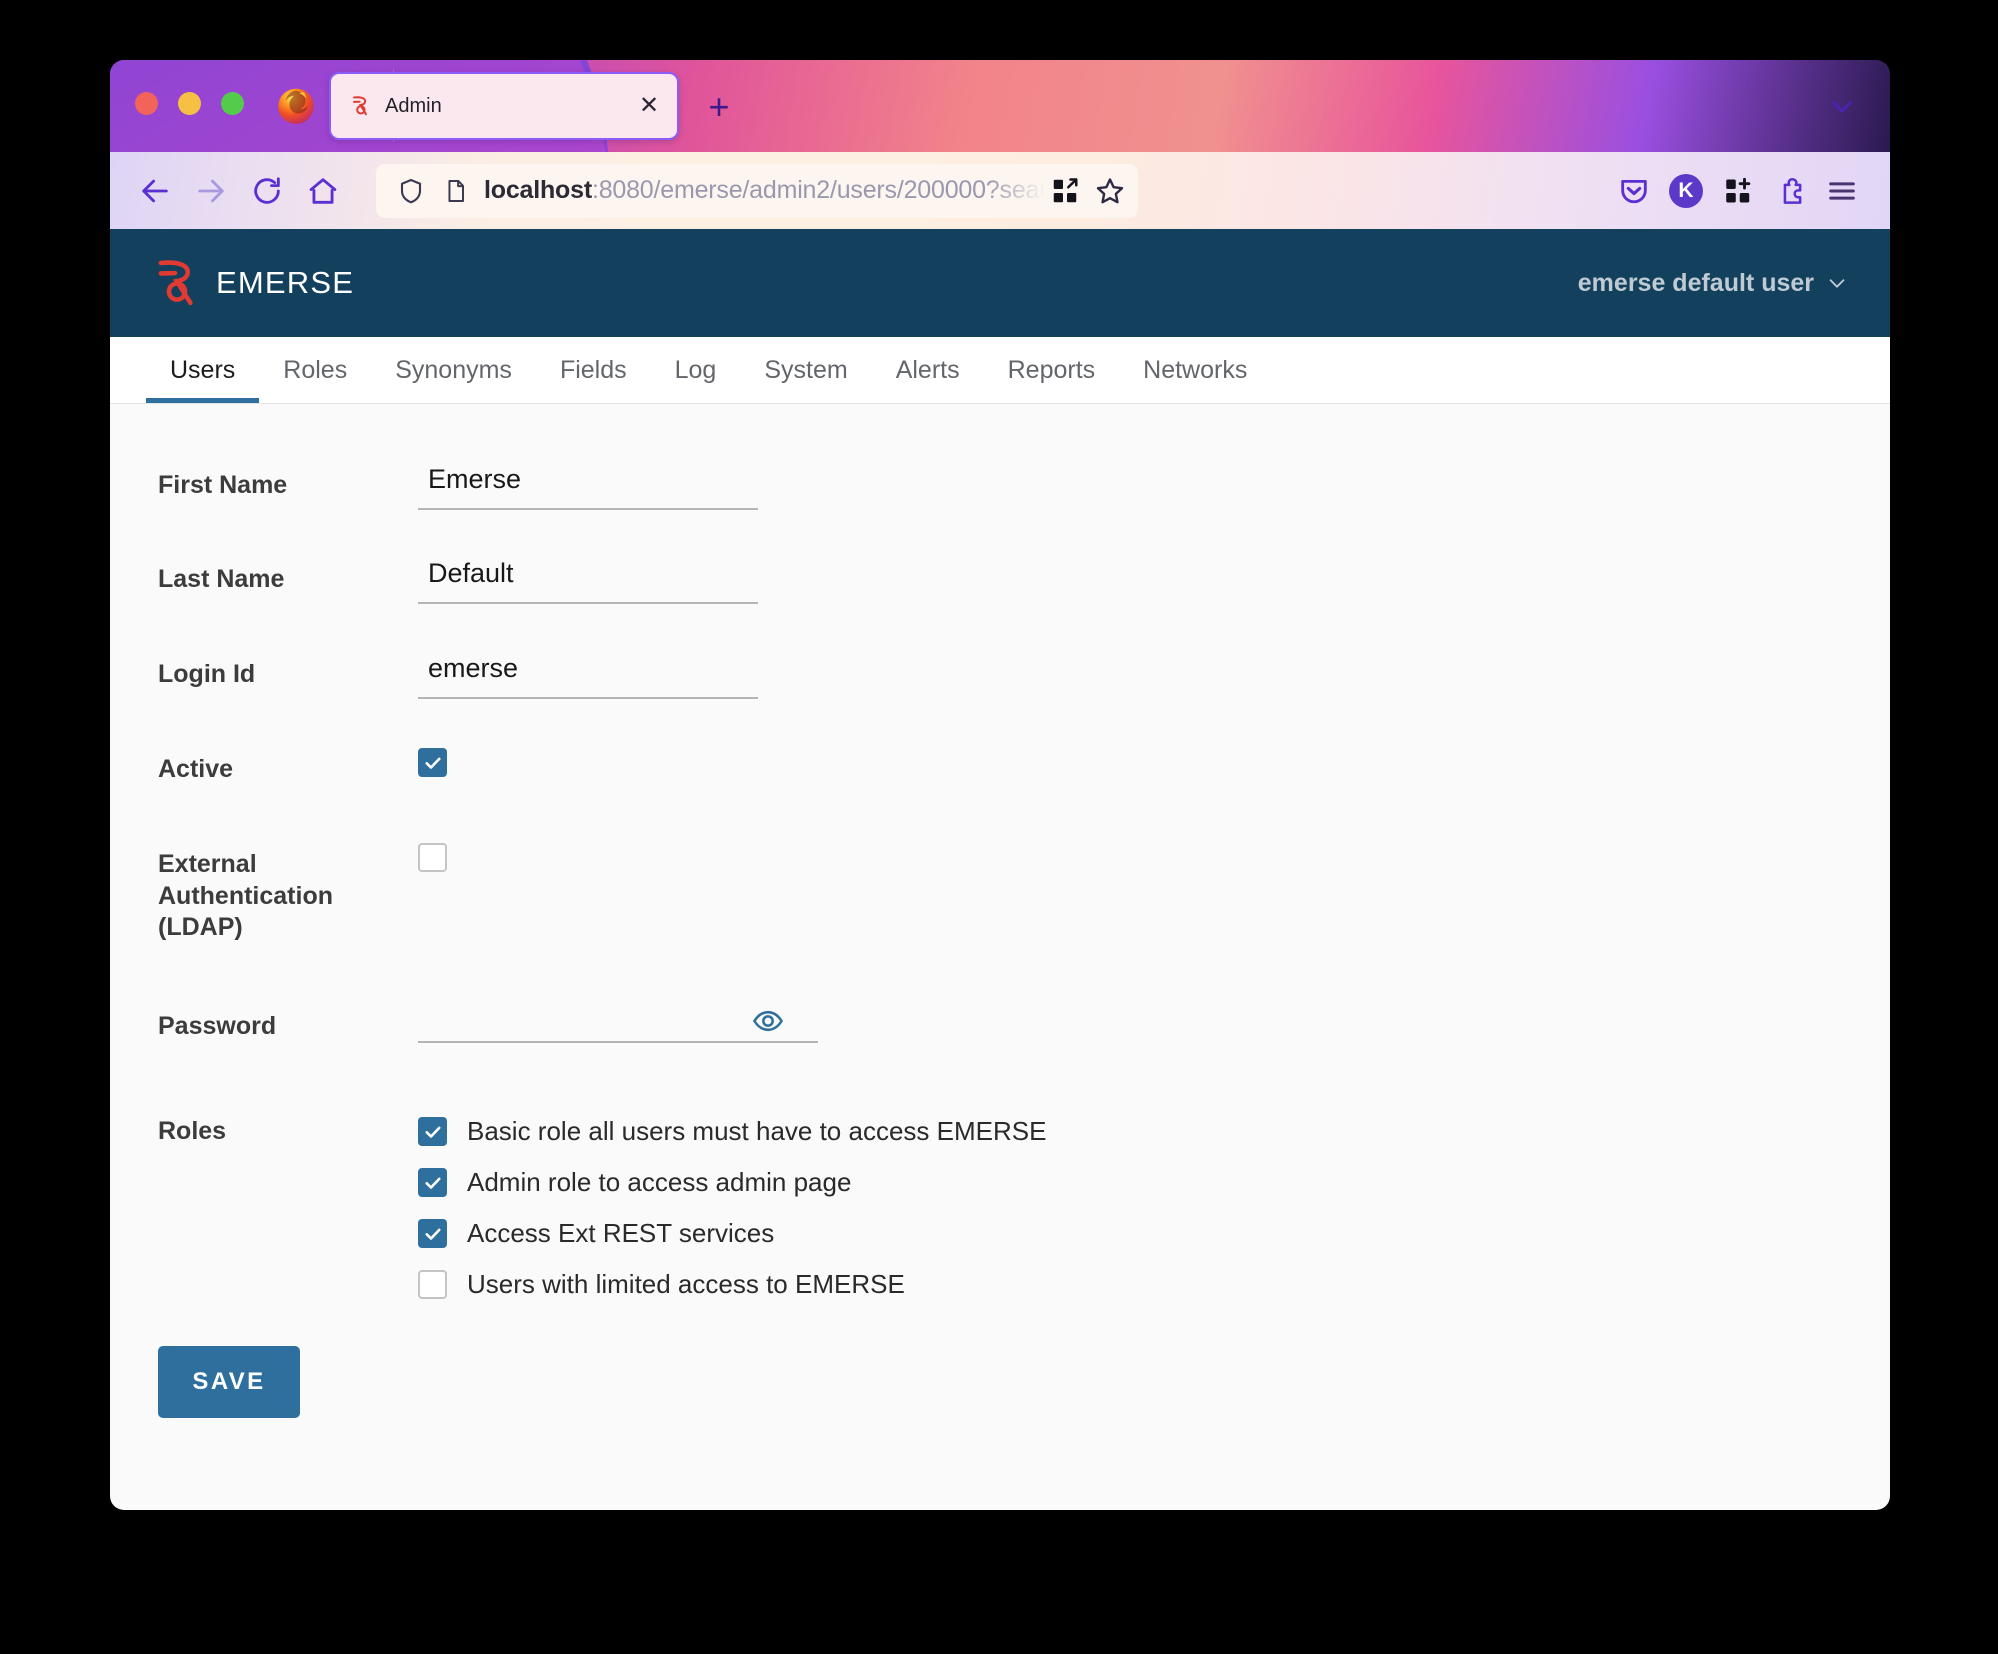  I want to click on hamburger-menu-icon, so click(1842, 191).